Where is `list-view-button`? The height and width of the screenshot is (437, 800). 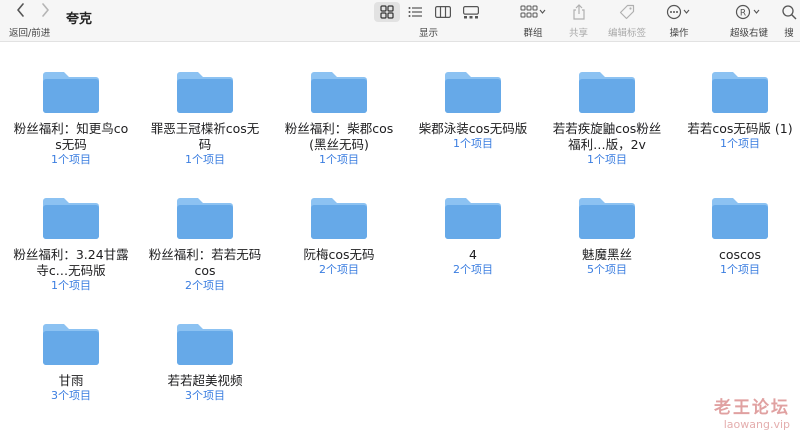 list-view-button is located at coordinates (415, 12).